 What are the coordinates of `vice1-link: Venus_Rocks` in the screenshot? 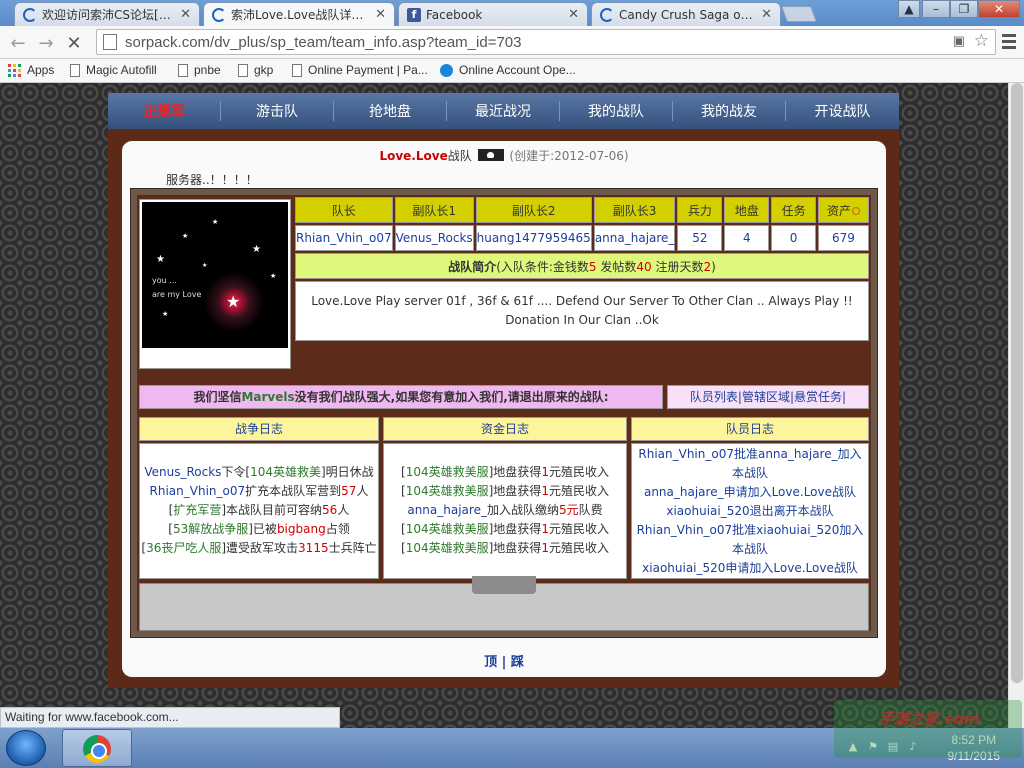 It's located at (434, 238).